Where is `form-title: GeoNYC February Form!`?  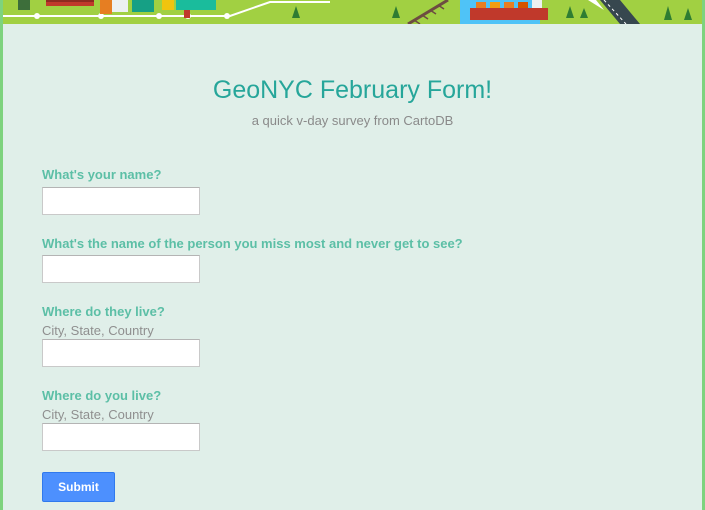 form-title: GeoNYC February Form! is located at coordinates (352, 90).